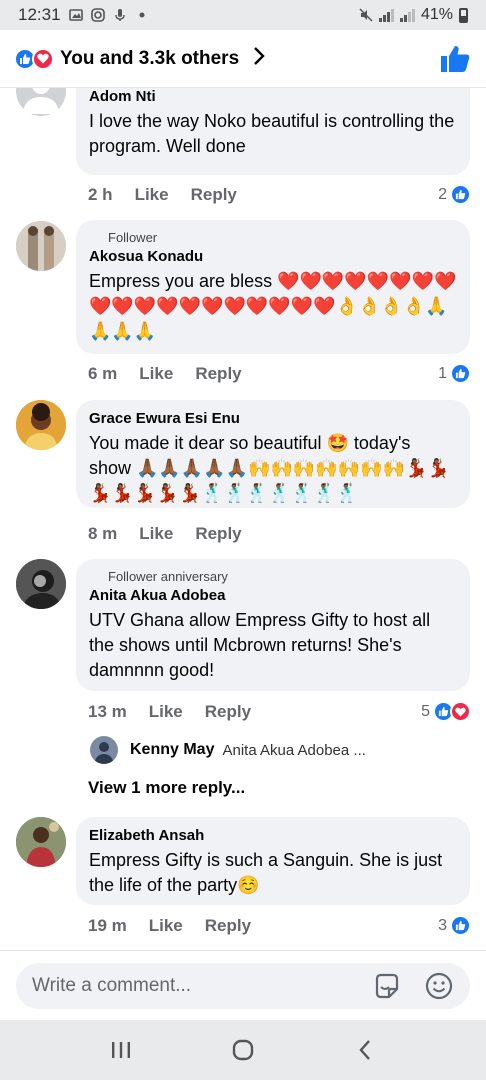 This screenshot has height=1080, width=486. Describe the element at coordinates (107, 711) in the screenshot. I see `comment-time: 13 m` at that location.